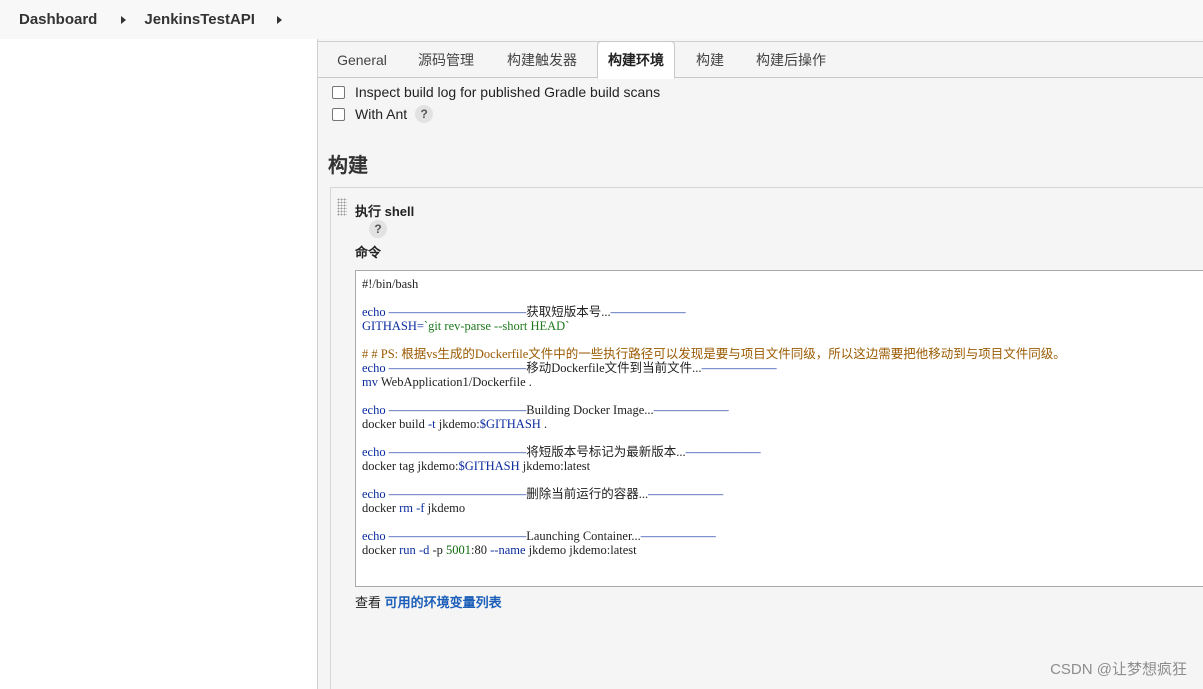 The height and width of the screenshot is (689, 1203). Describe the element at coordinates (368, 252) in the screenshot. I see `command-label: 命令` at that location.